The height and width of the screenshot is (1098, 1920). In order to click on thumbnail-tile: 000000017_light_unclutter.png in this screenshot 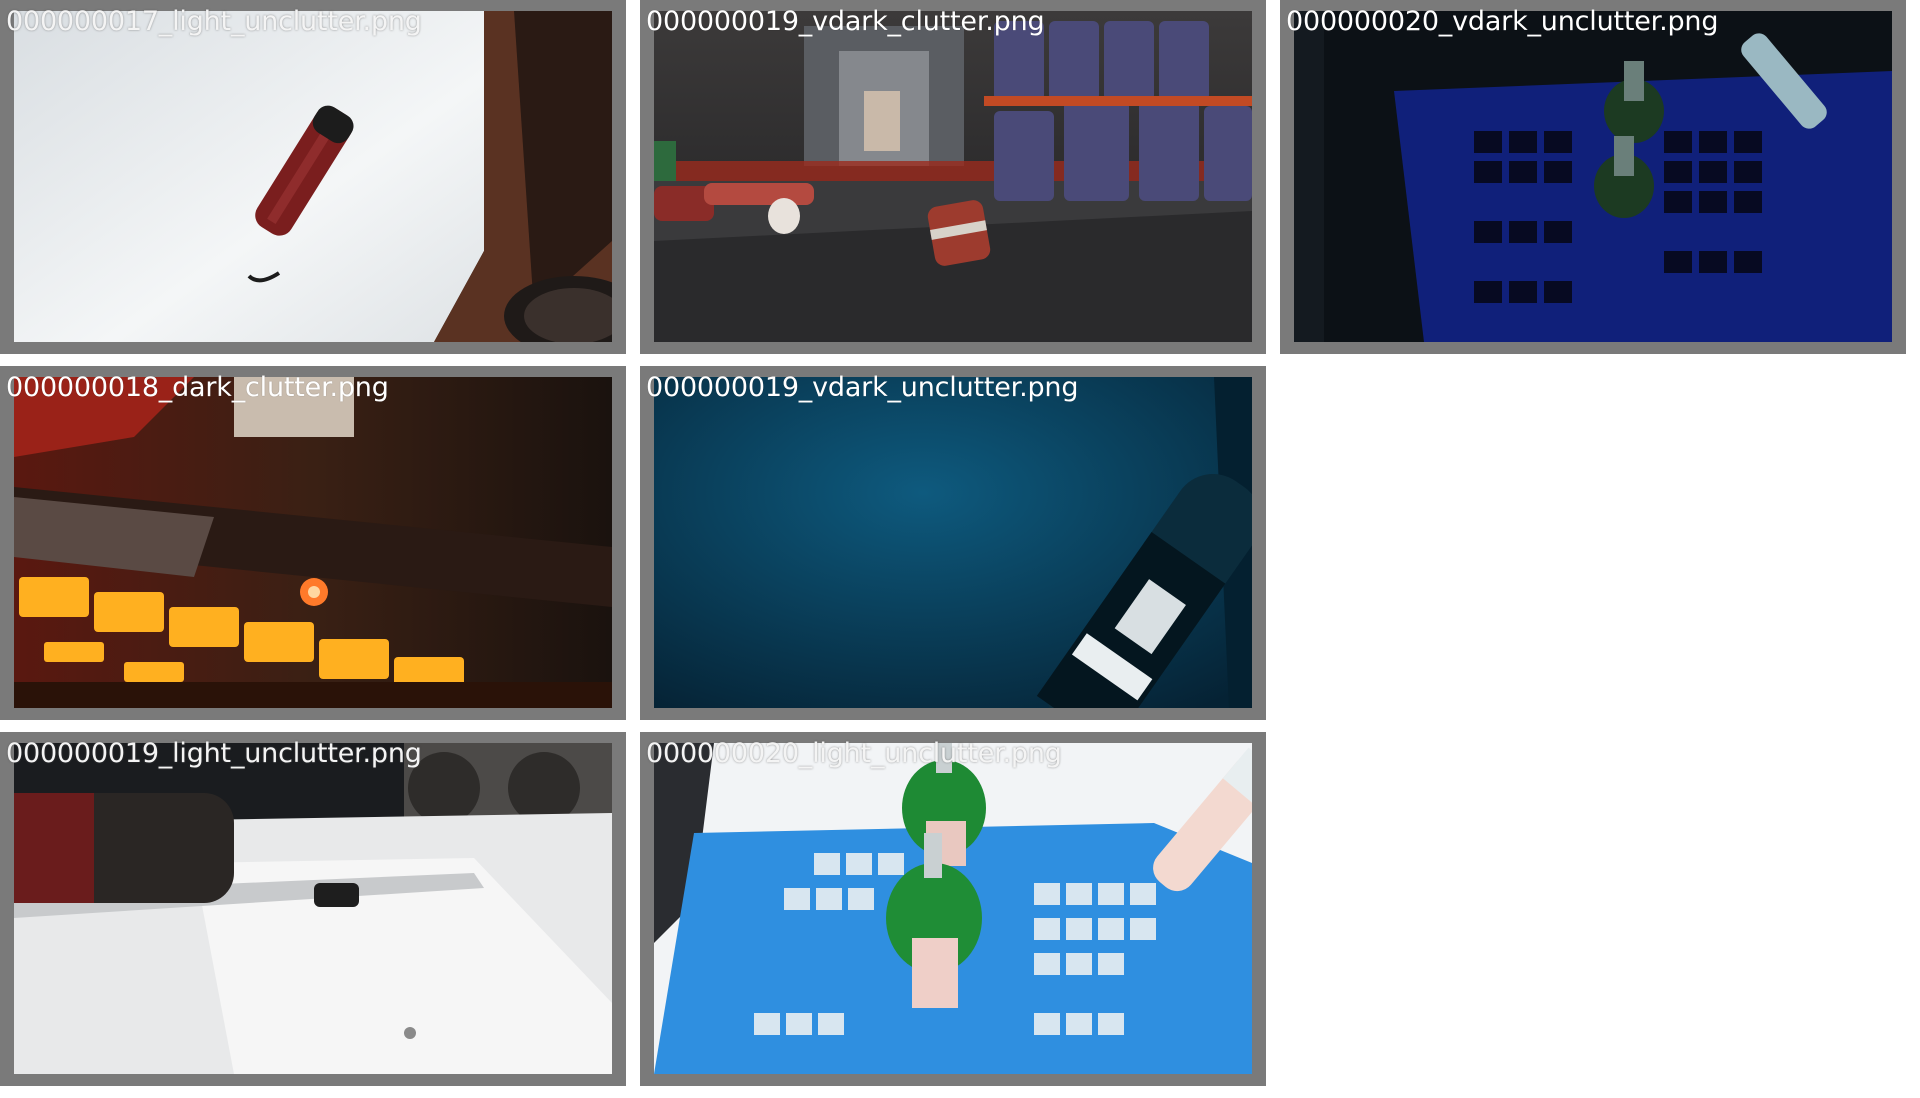, I will do `click(313, 177)`.